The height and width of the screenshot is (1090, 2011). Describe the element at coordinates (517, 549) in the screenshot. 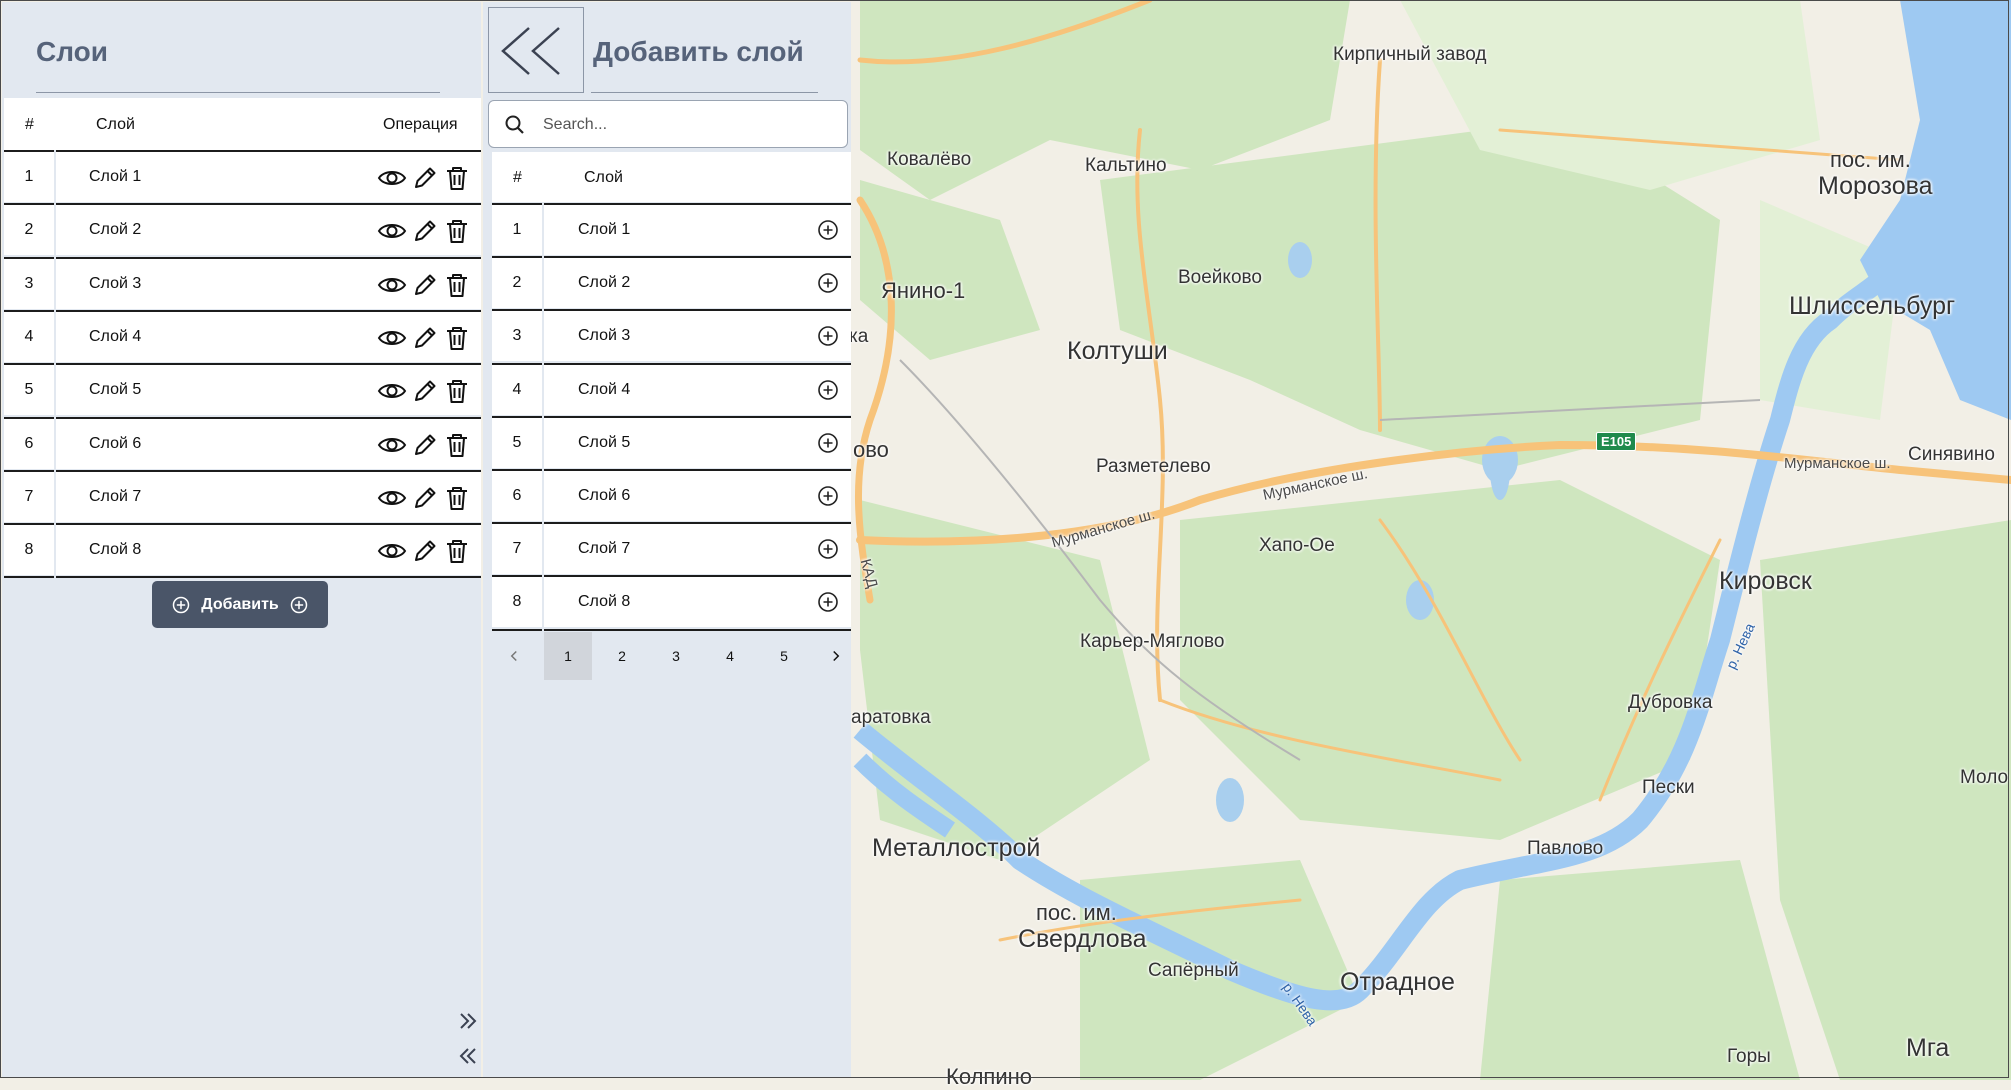

I see `table-row: 7` at that location.